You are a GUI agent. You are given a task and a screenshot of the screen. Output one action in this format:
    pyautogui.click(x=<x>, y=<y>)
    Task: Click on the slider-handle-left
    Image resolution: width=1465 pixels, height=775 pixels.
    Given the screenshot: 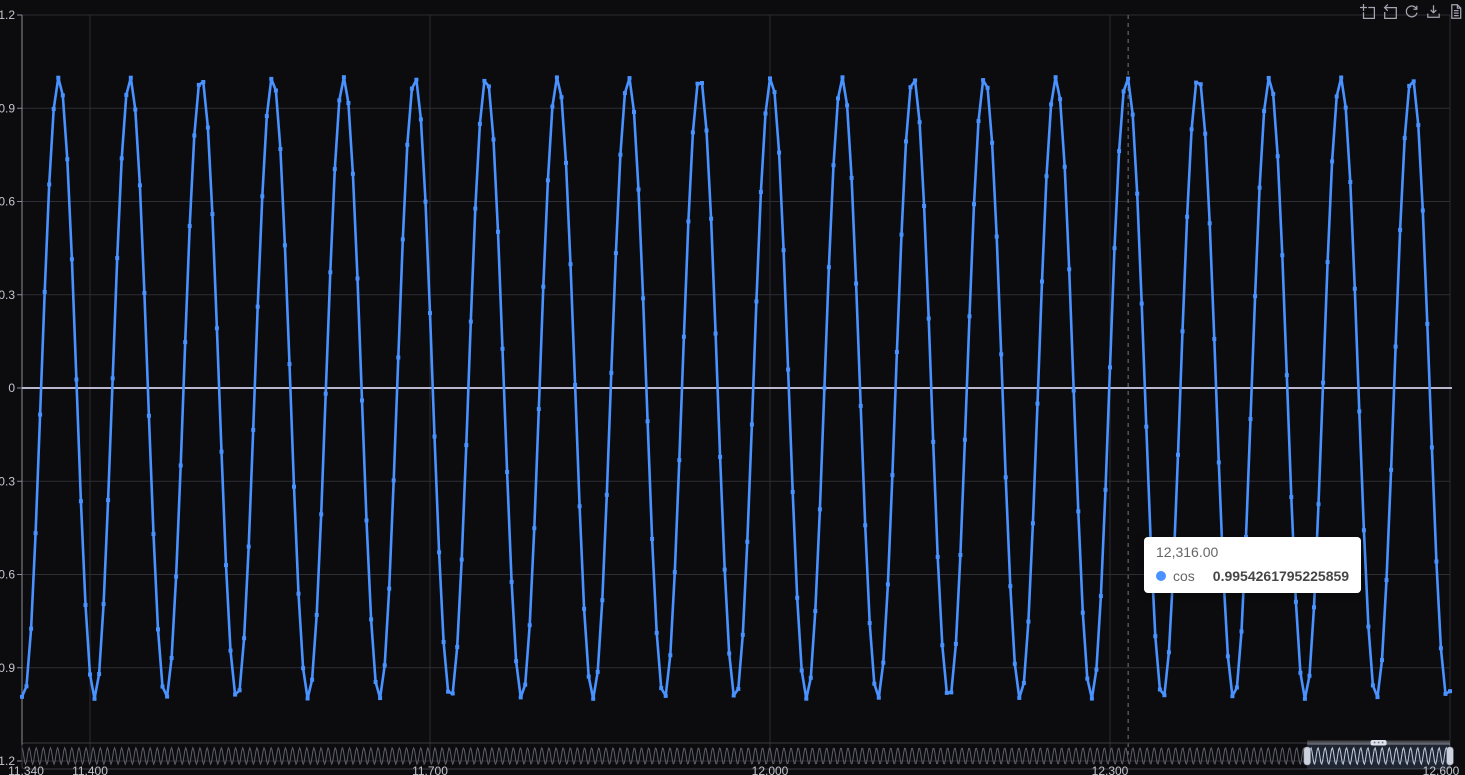 What is the action you would take?
    pyautogui.click(x=1307, y=756)
    